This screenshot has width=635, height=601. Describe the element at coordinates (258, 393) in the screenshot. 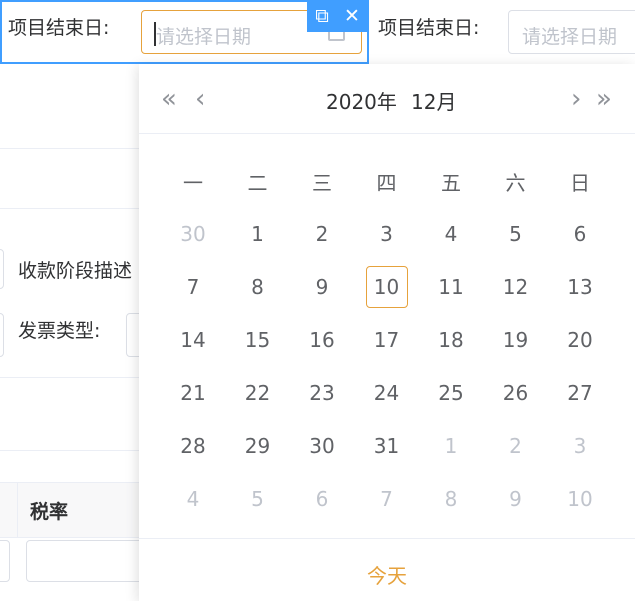

I see `day-cell: 22` at that location.